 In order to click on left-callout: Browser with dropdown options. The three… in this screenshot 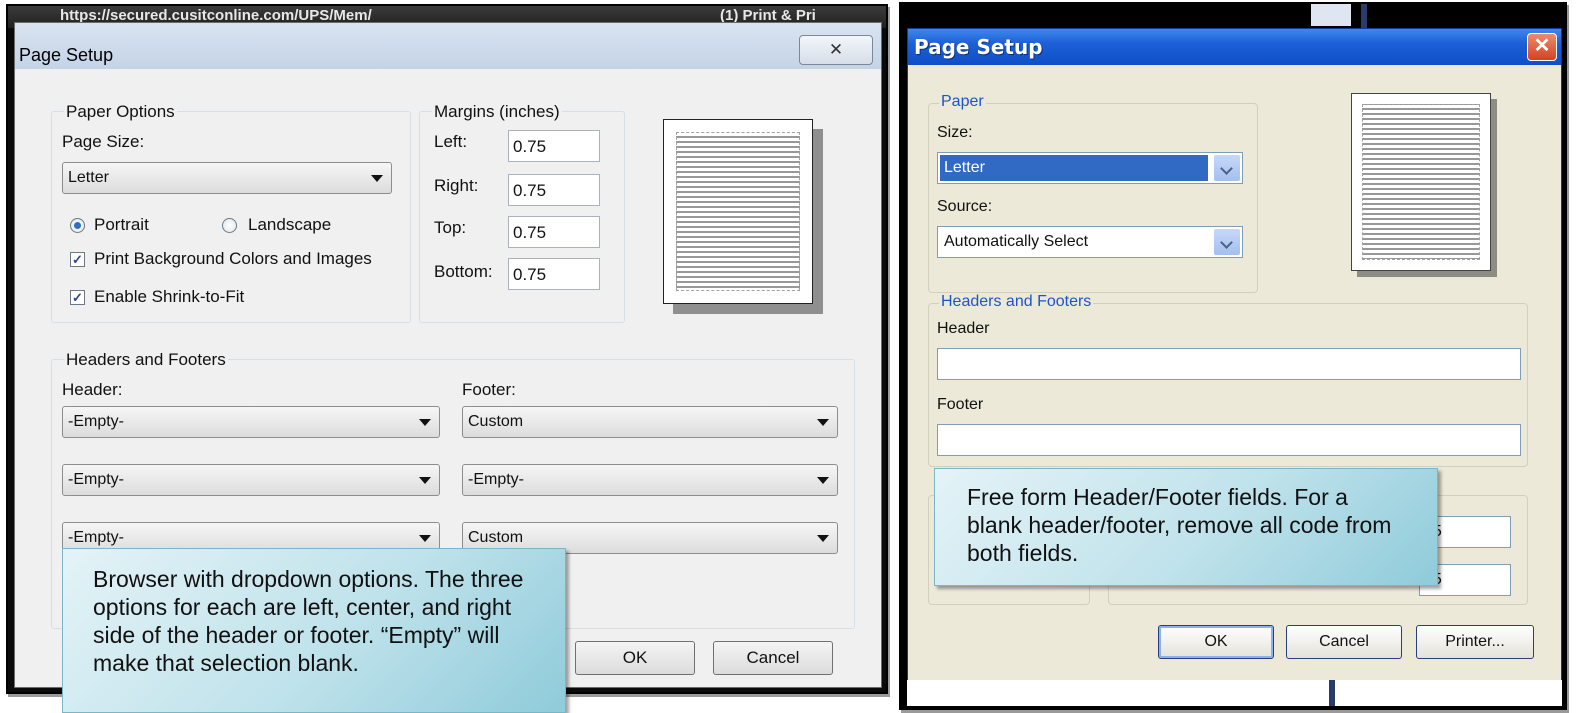, I will do `click(314, 630)`.